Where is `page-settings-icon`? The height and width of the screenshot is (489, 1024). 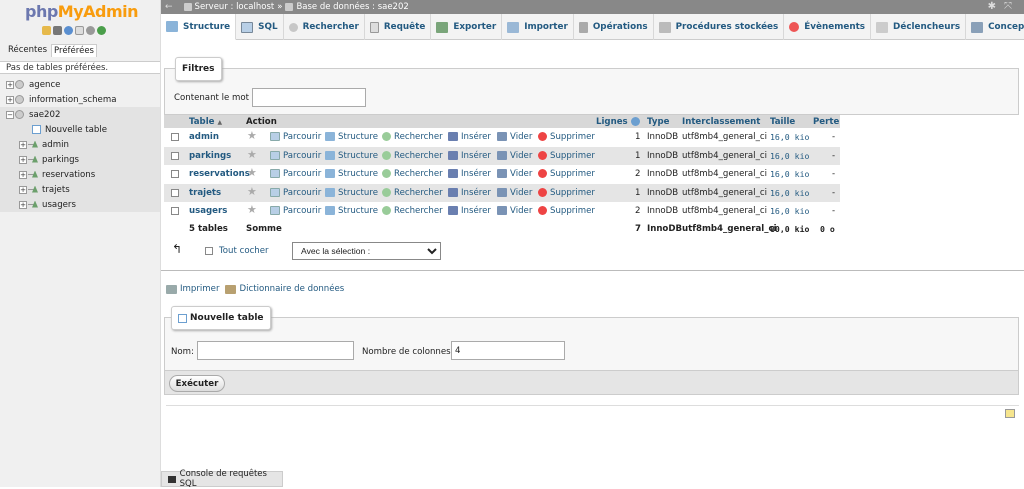
page-settings-icon is located at coordinates (1010, 413).